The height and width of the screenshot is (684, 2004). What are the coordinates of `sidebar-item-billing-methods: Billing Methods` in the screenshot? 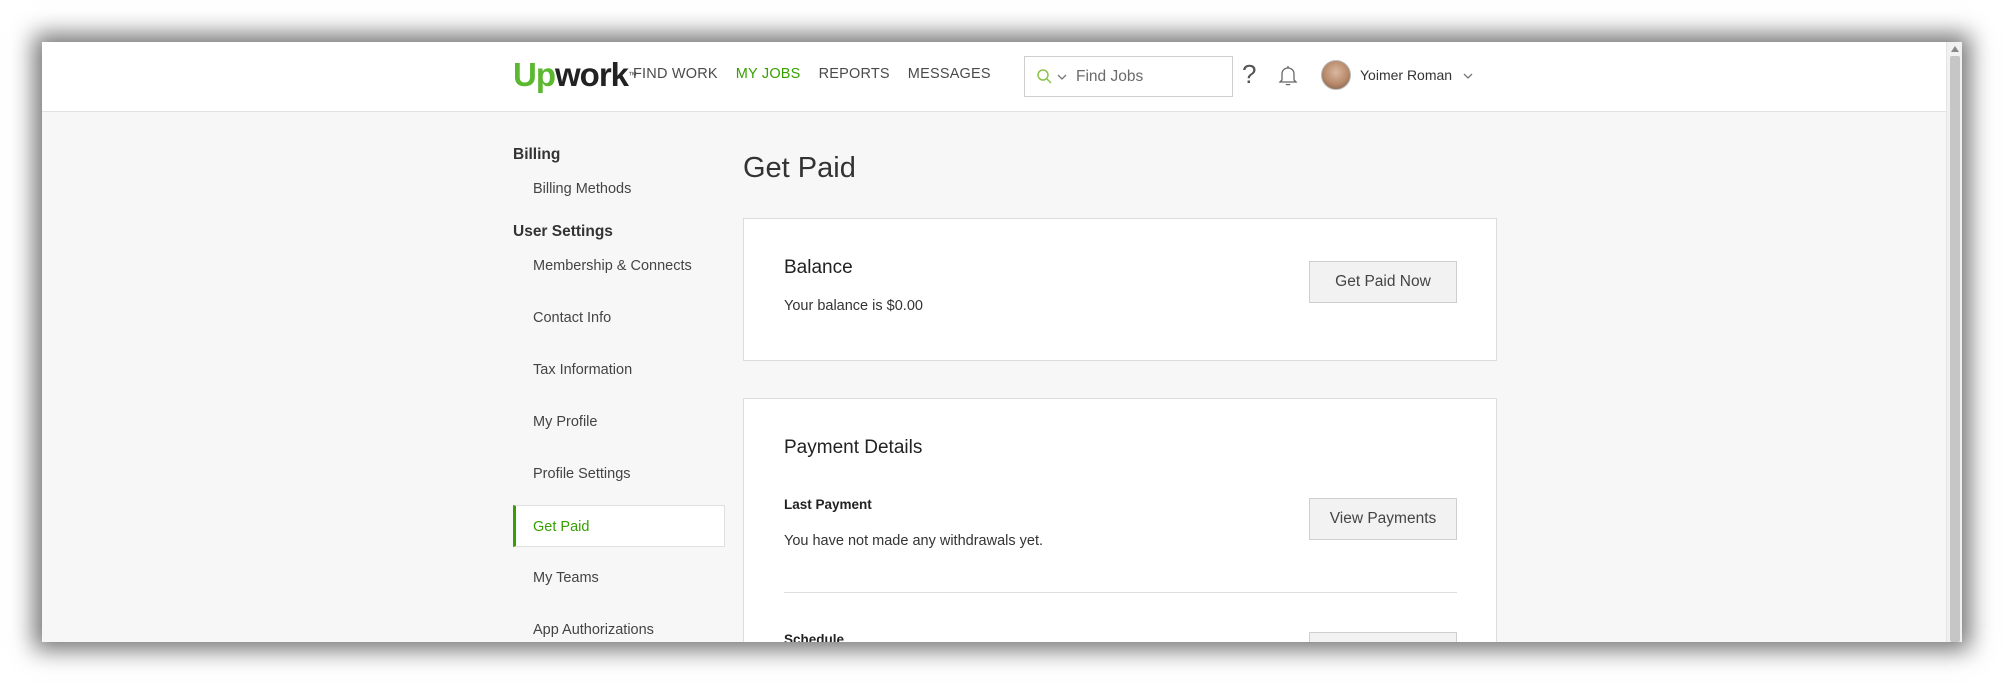 It's located at (619, 189).